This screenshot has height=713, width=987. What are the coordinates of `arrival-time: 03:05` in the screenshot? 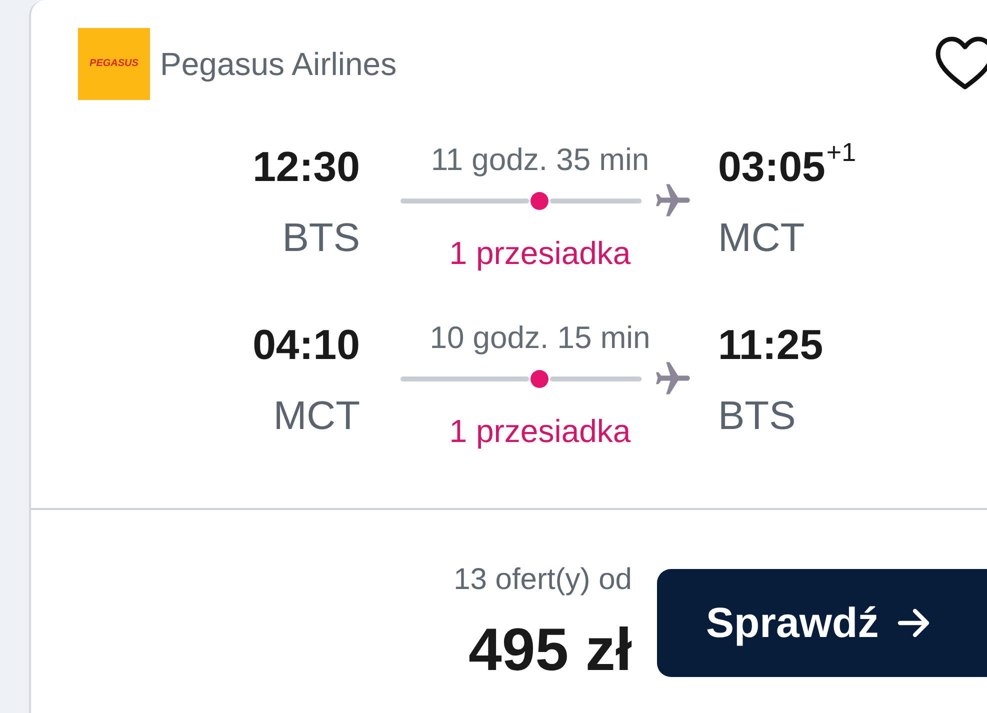 It's located at (772, 167).